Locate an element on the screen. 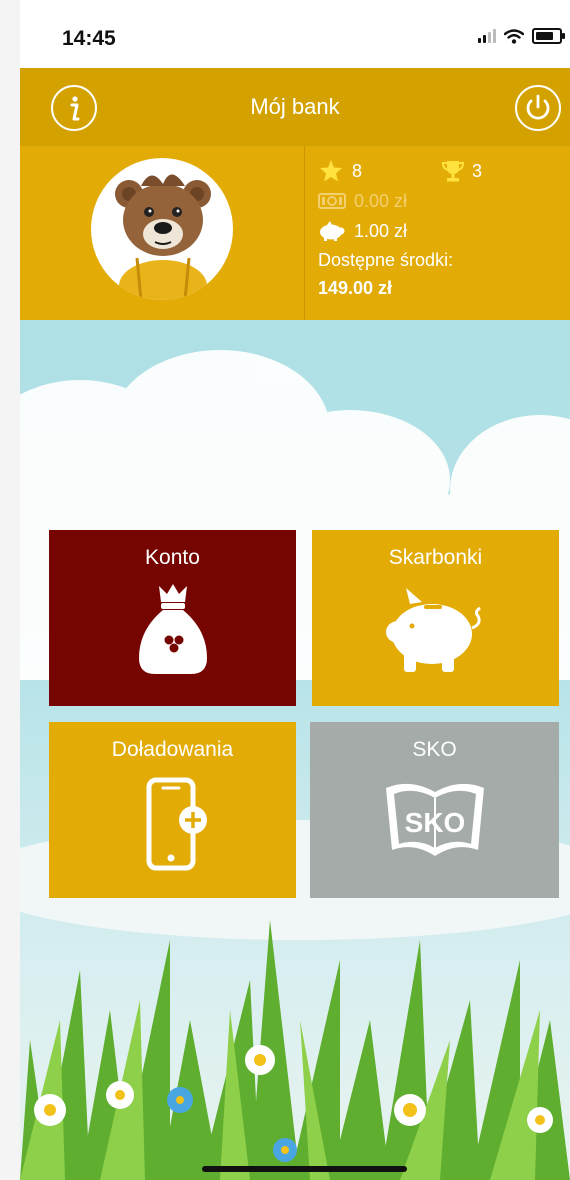  tile-sko-label: SKO is located at coordinates (434, 749).